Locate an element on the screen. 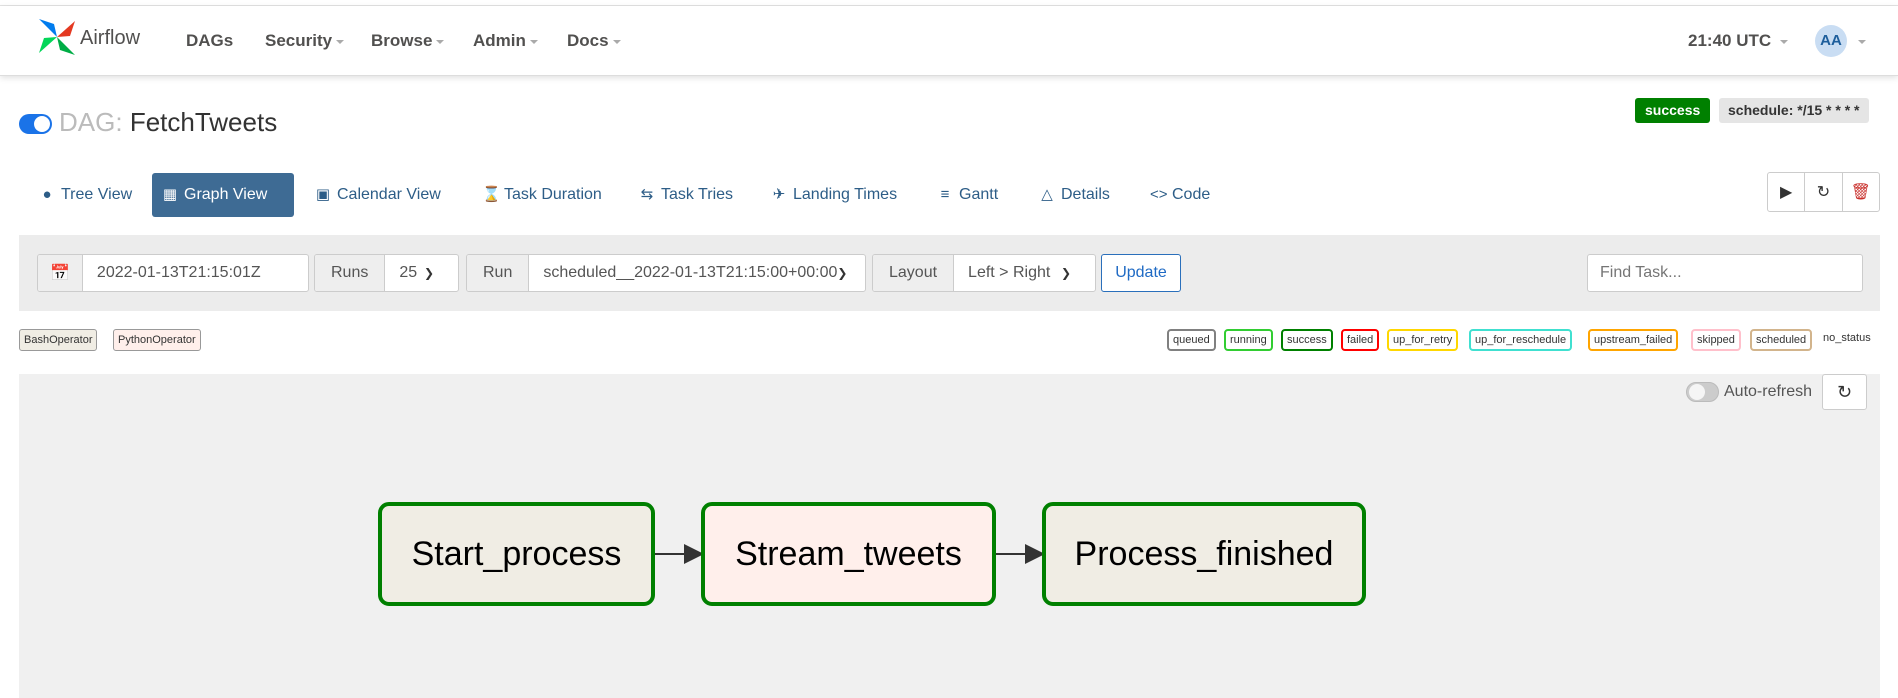 The image size is (1898, 698). update-button: Update is located at coordinates (1141, 273).